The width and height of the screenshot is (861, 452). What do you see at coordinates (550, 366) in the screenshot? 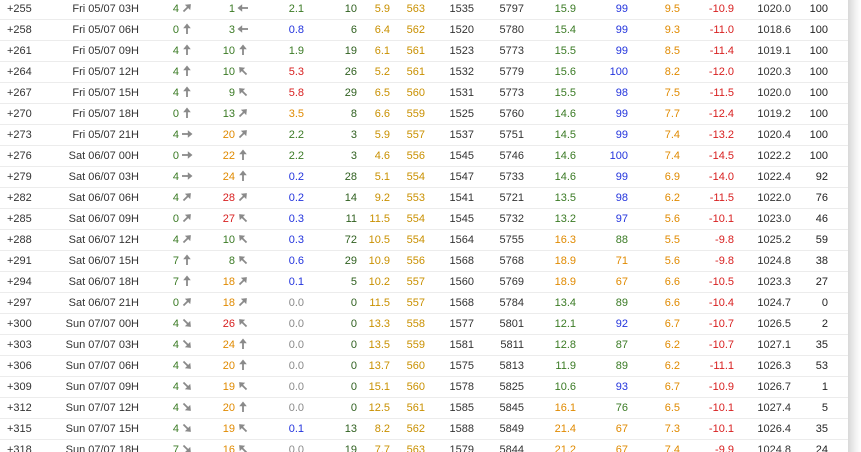
I see `cell-rh: 11.9` at bounding box center [550, 366].